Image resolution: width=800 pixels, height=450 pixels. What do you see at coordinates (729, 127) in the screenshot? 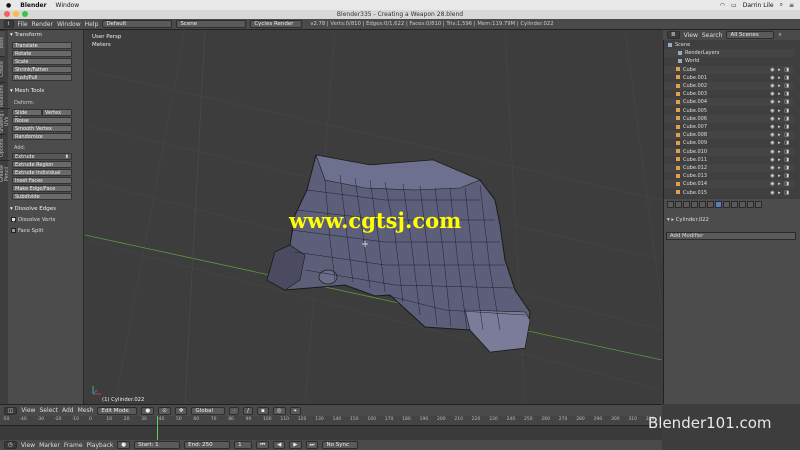
I see `outliner-object-row: Cube.007 ◉ ▸ ◨` at bounding box center [729, 127].